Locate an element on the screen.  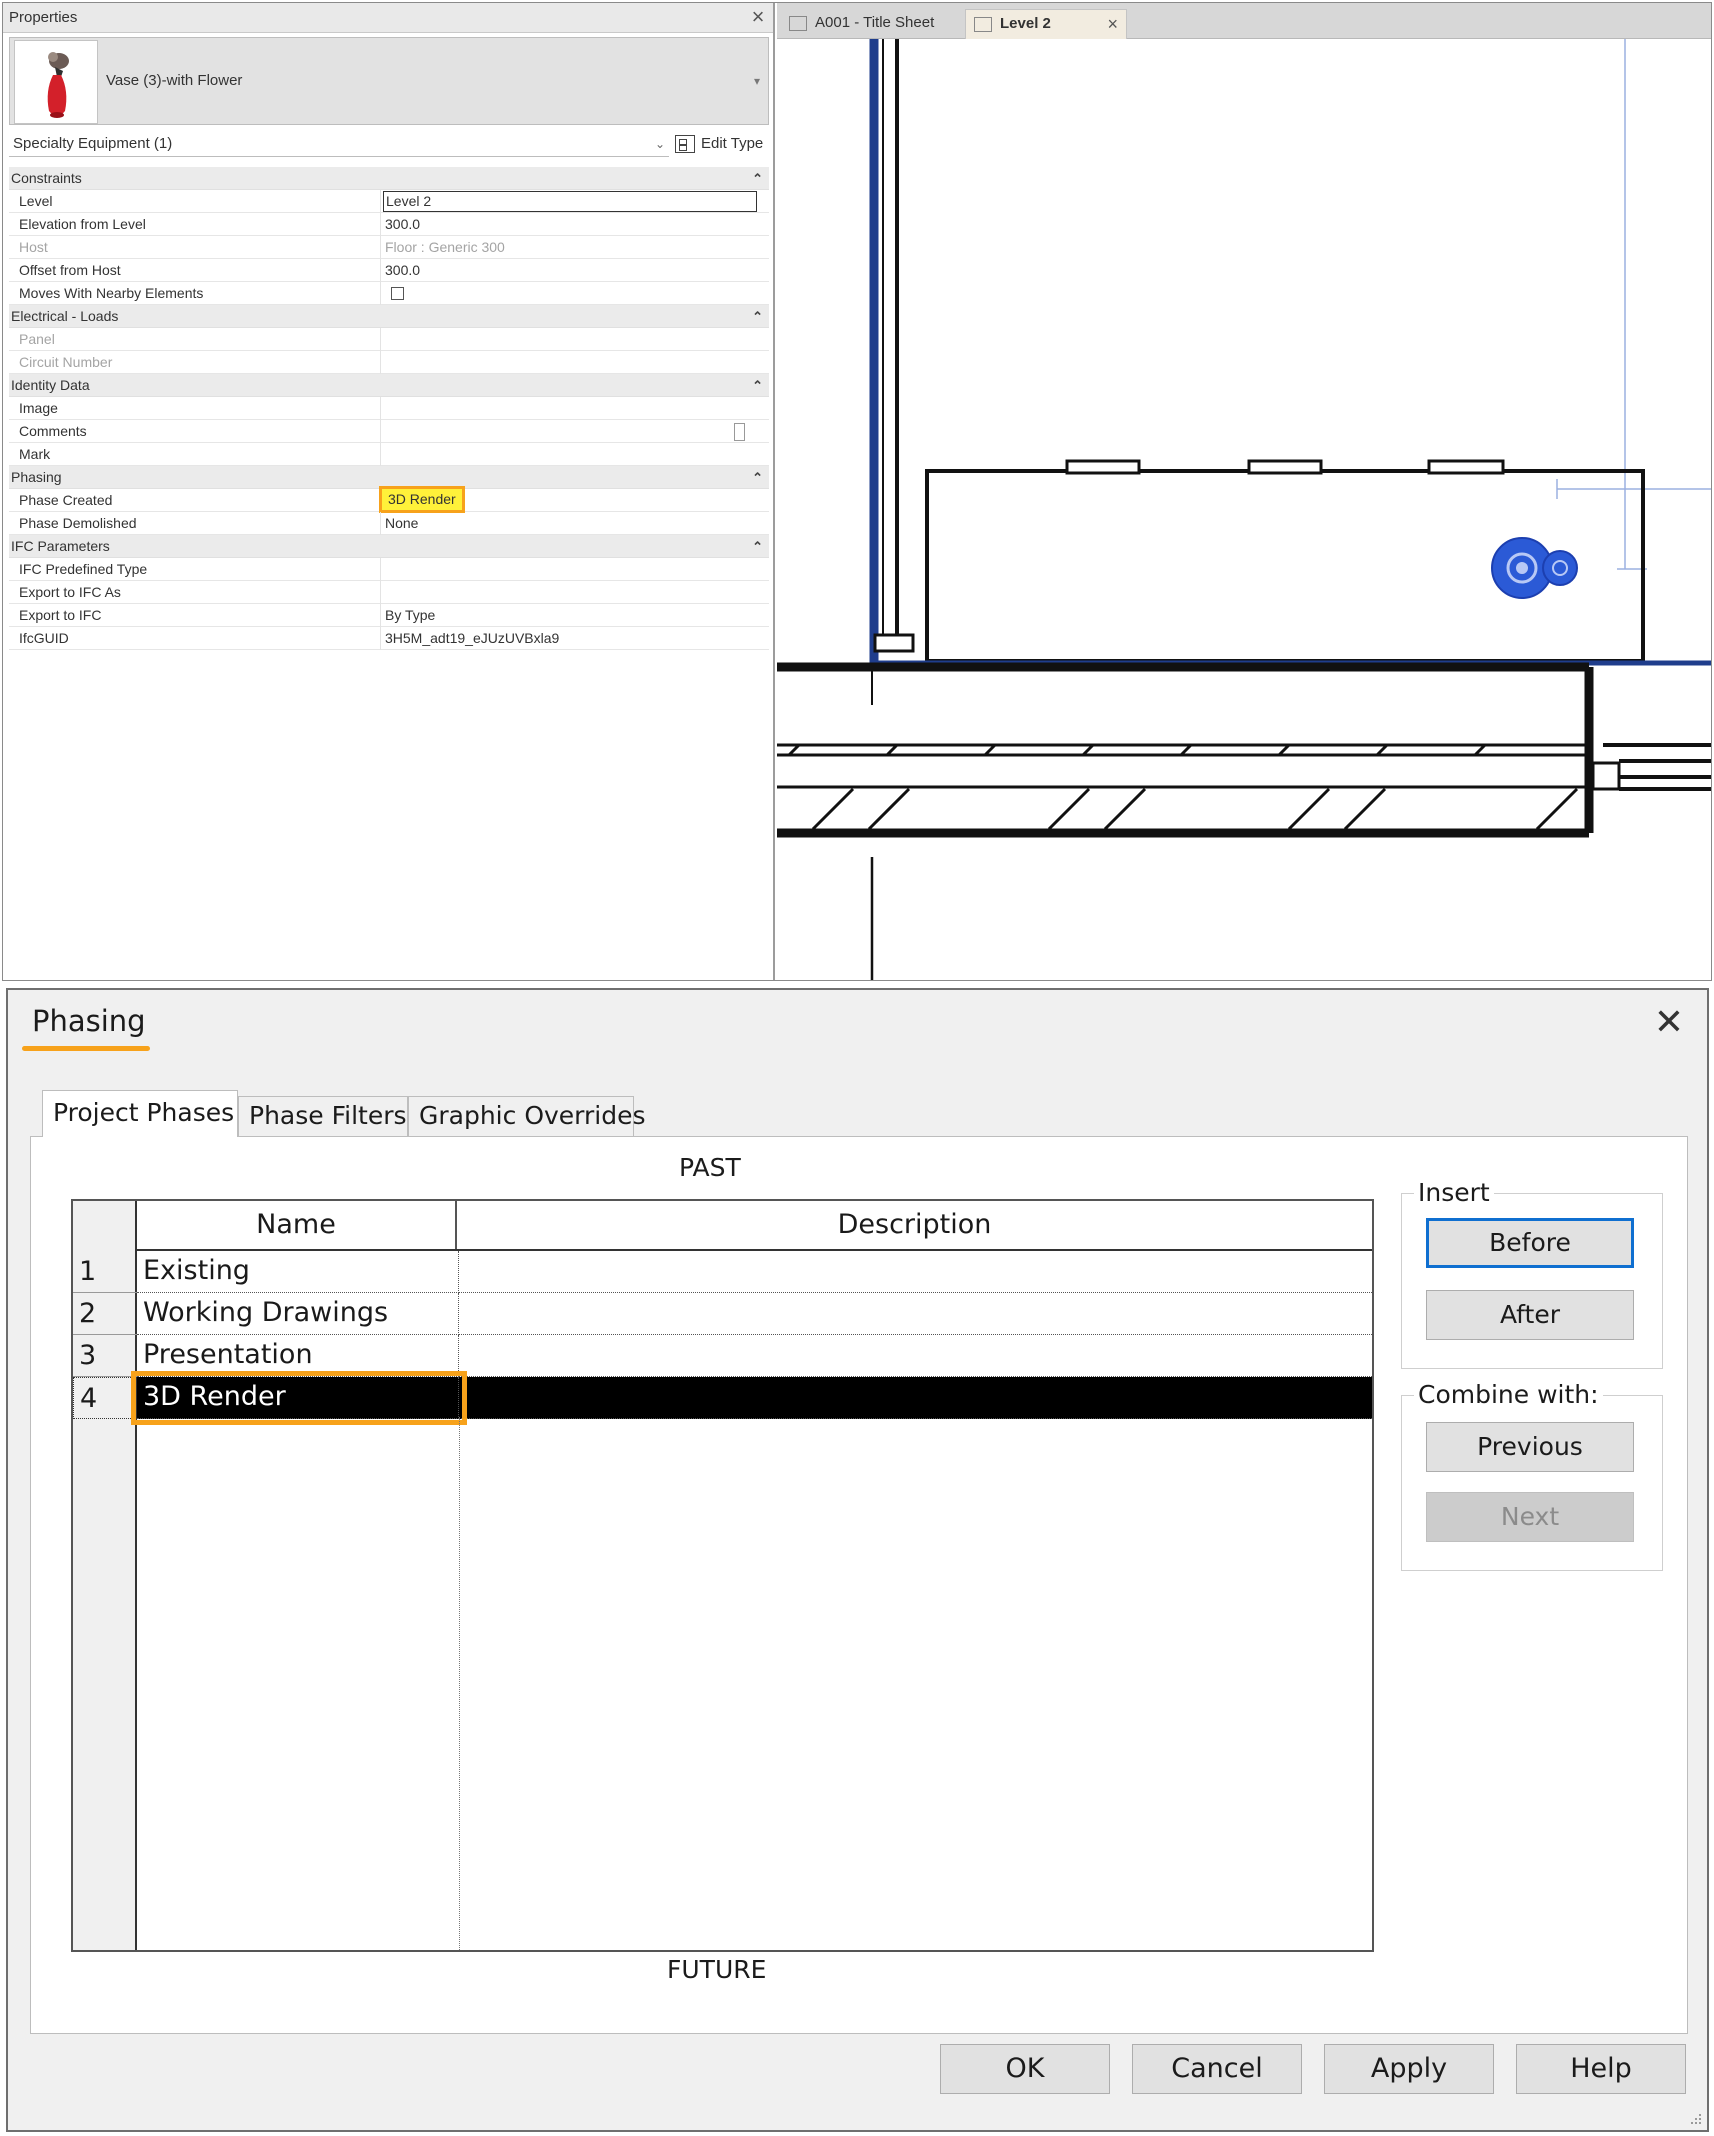
prop-row-mark: Mark is located at coordinates (389, 454).